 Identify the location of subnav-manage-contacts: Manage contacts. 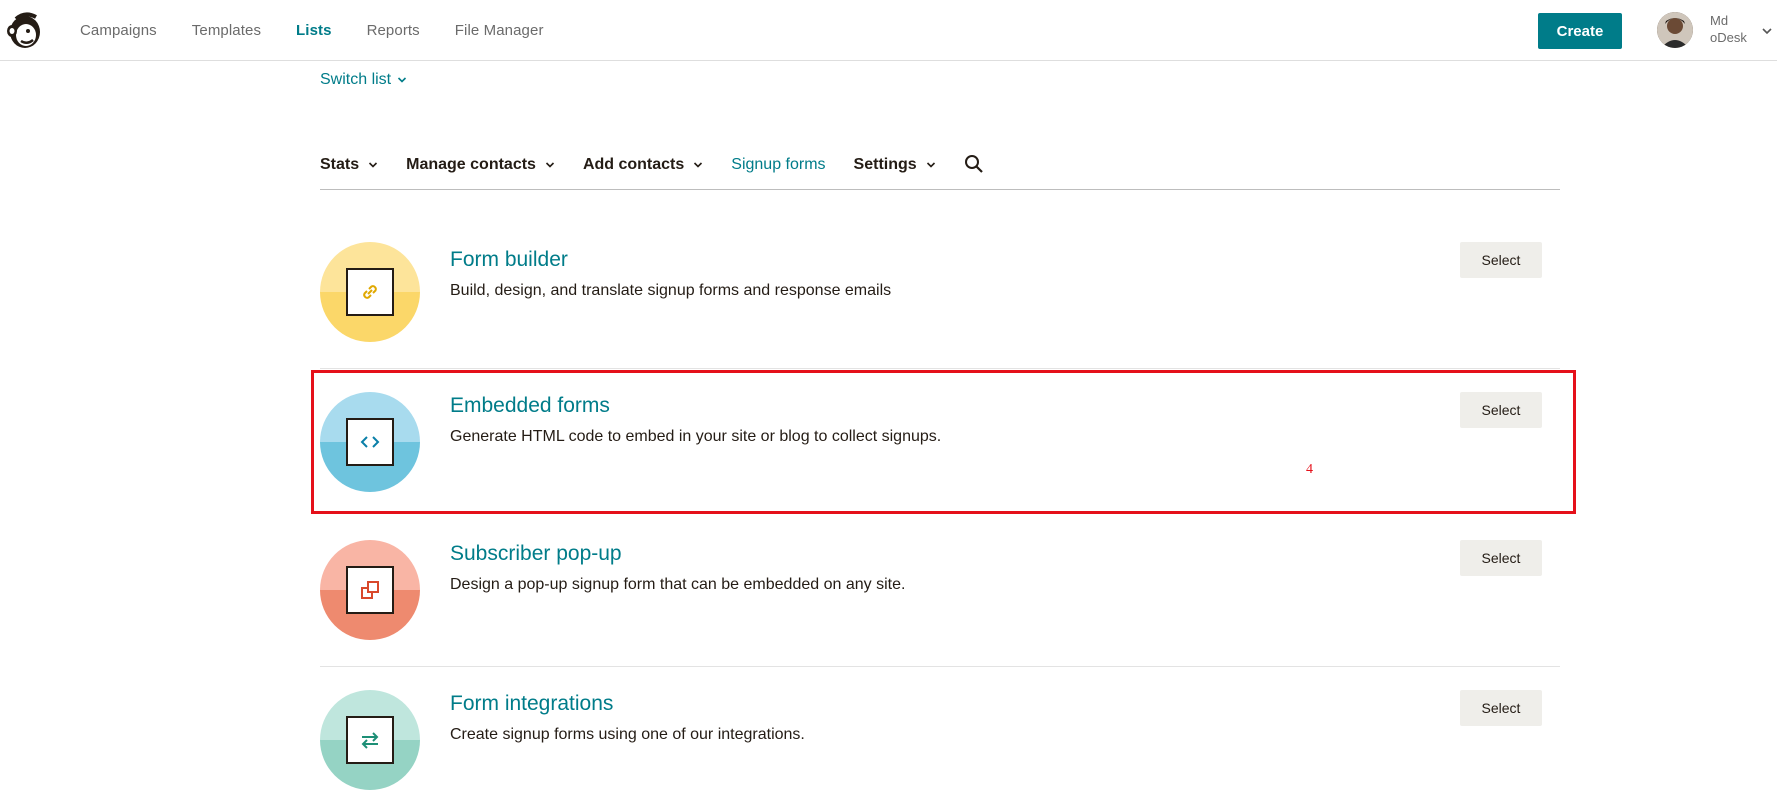
(480, 157).